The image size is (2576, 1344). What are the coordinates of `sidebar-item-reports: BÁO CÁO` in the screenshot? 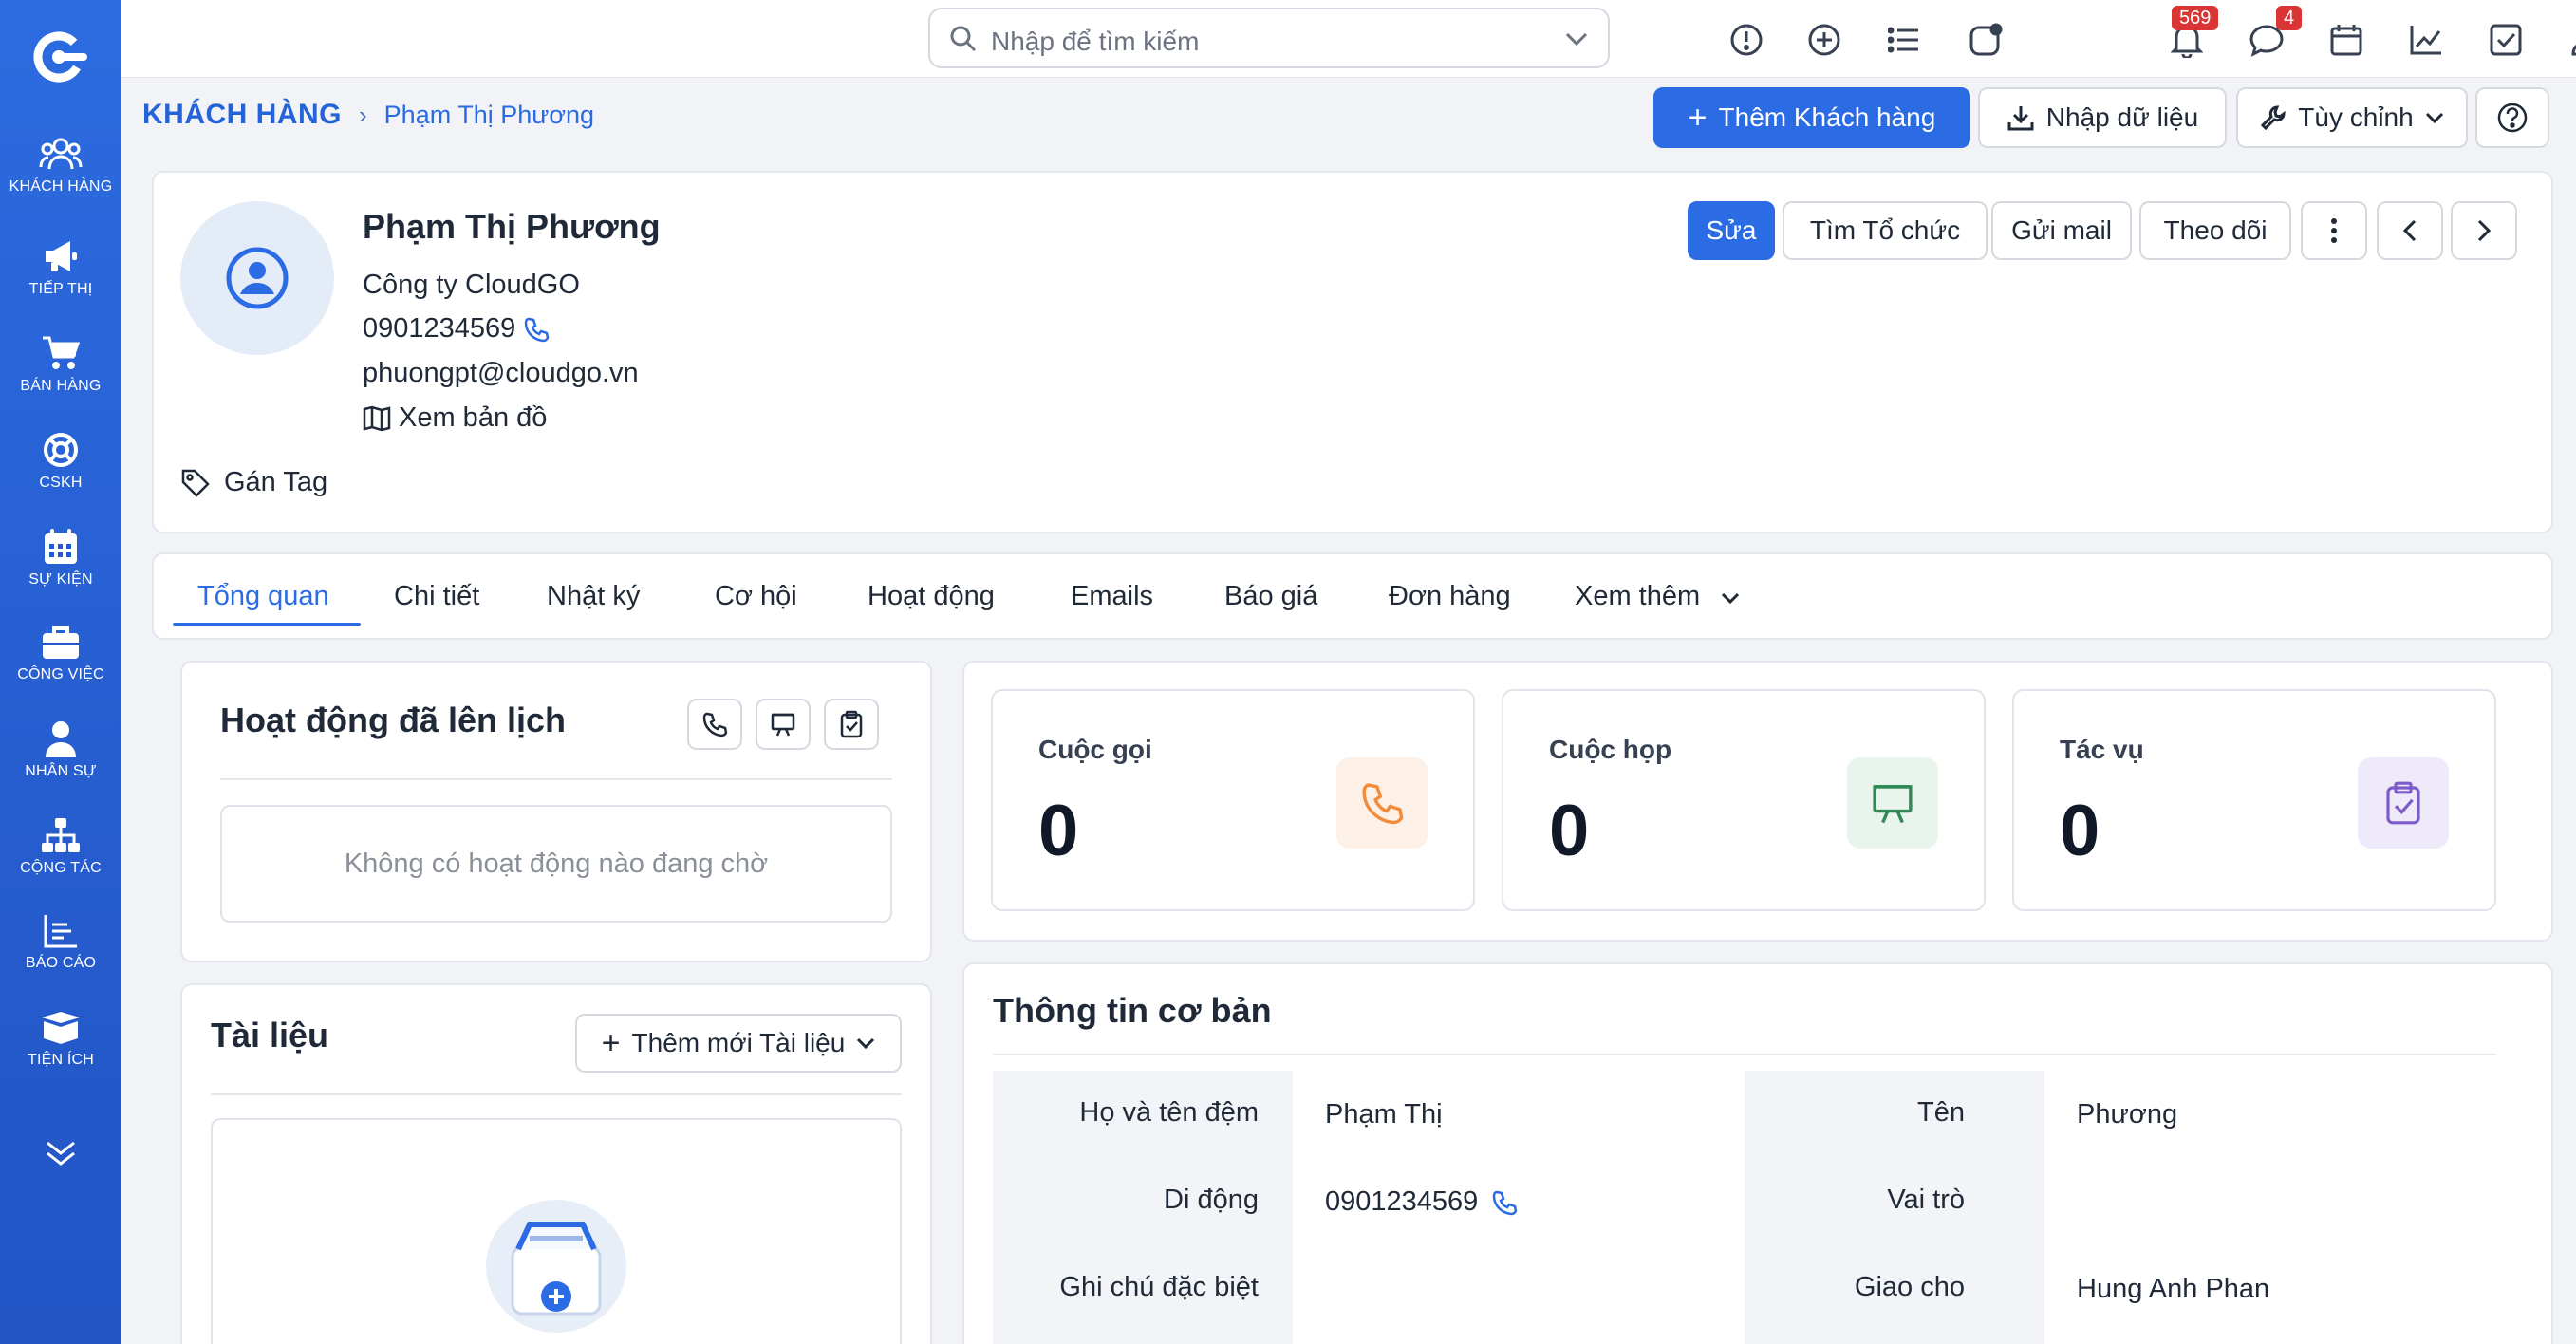 It's located at (60, 942).